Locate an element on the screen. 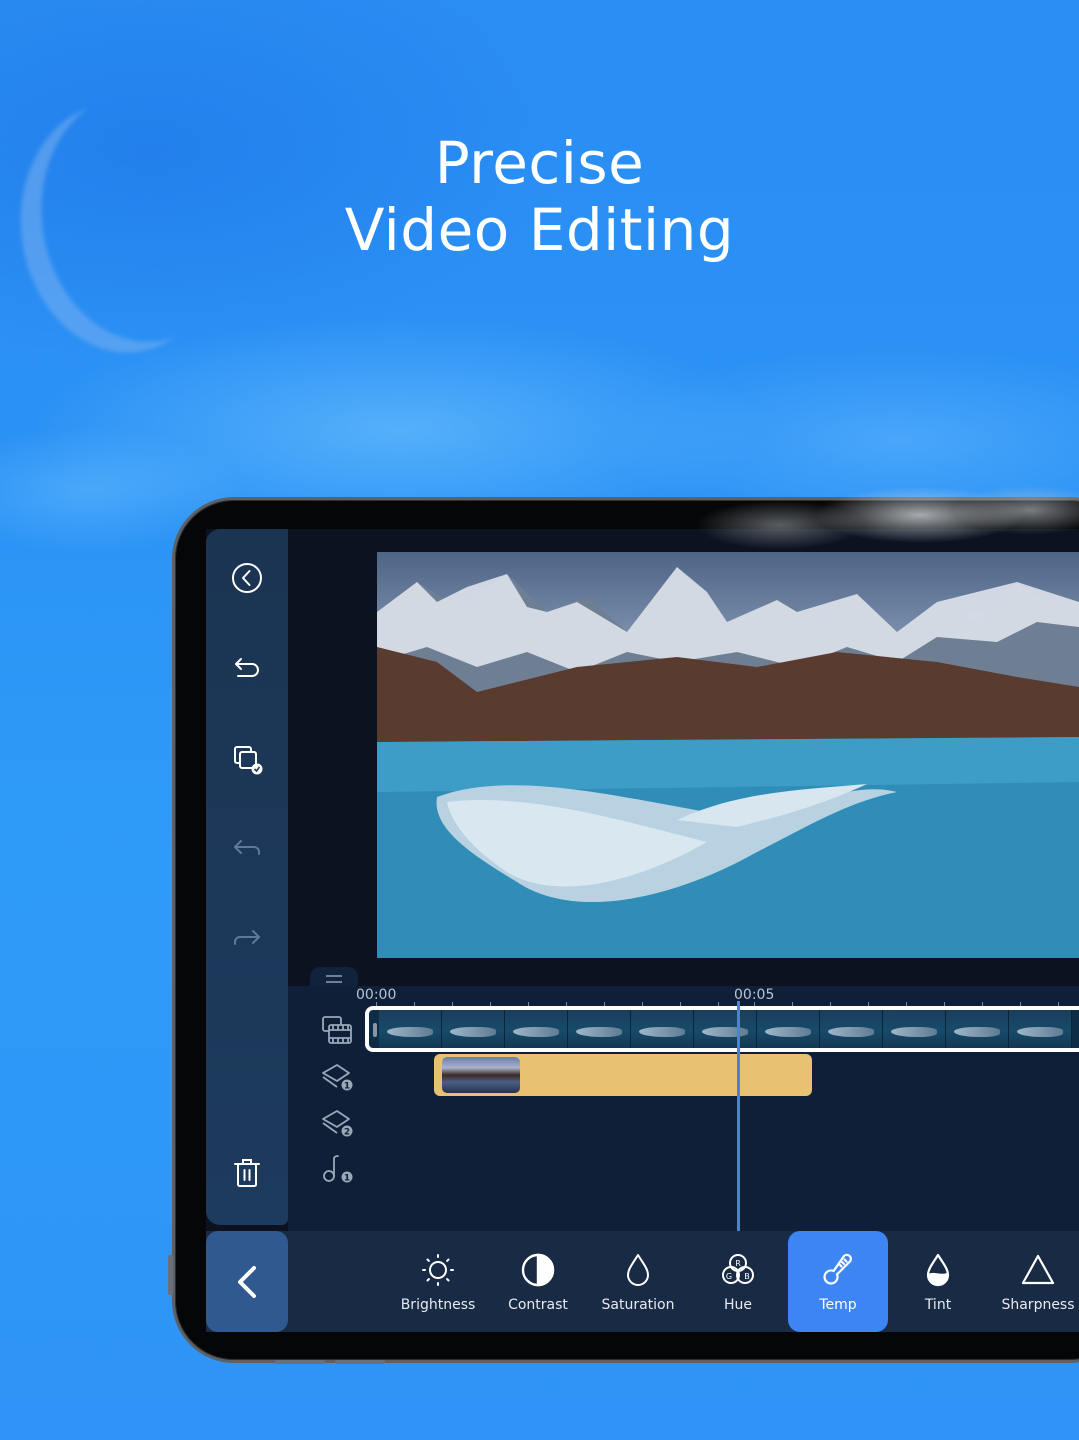  tool-hue: RG B Hue is located at coordinates (738, 1281).